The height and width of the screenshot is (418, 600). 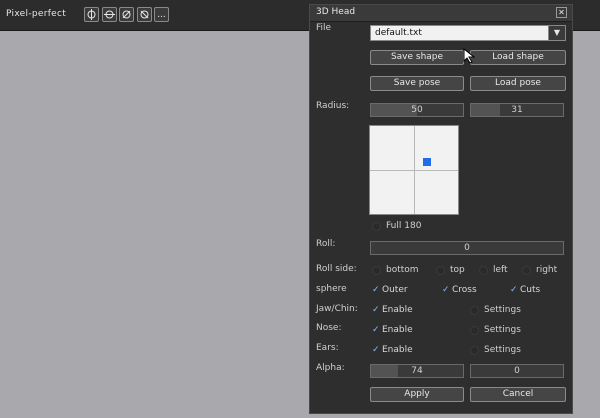 I want to click on pixel-perfect-label: Pixel-perfect, so click(x=36, y=14).